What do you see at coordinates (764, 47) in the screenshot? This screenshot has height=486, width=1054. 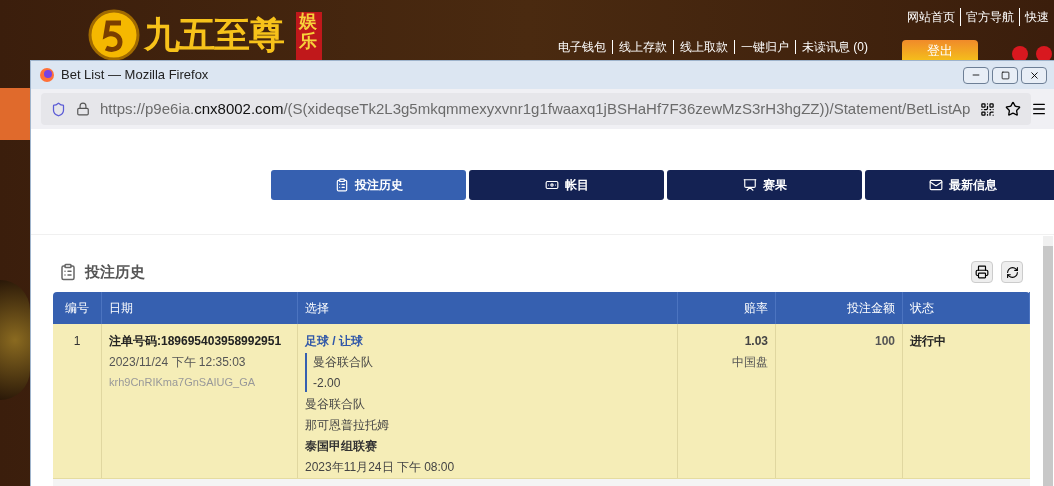 I see `nav-link: 一键归户` at bounding box center [764, 47].